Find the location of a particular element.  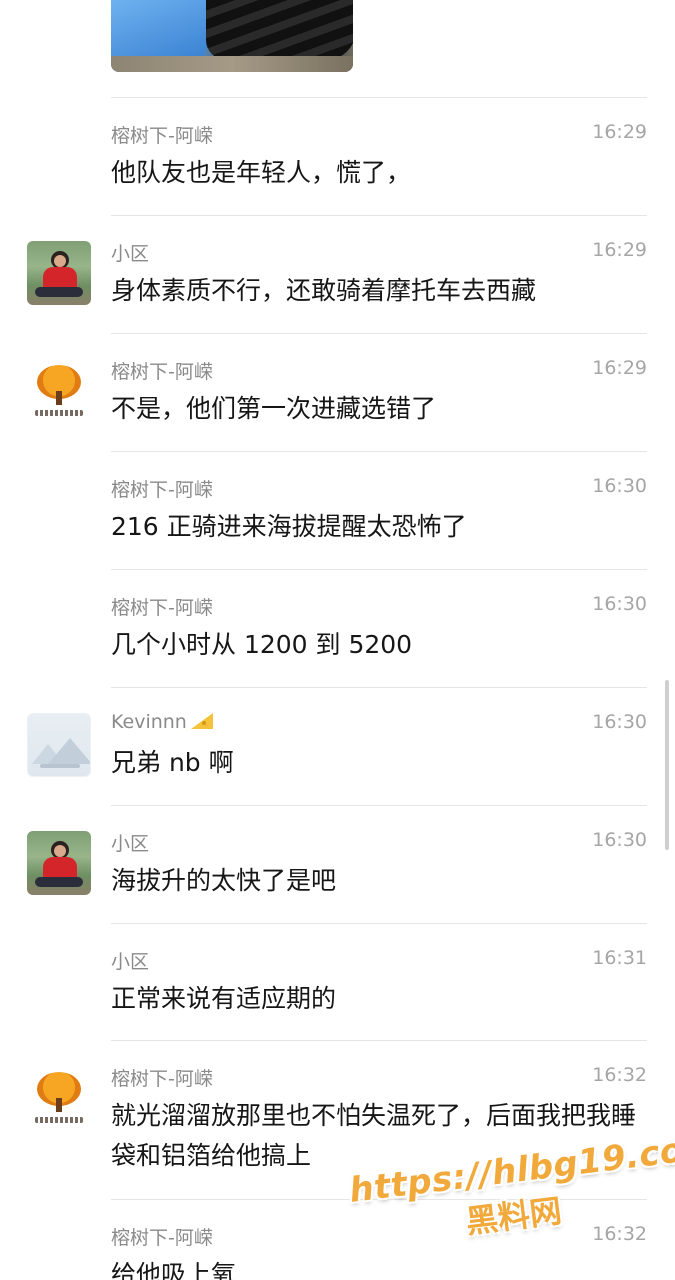

sender-name-row: Kevinnn is located at coordinates (162, 722).